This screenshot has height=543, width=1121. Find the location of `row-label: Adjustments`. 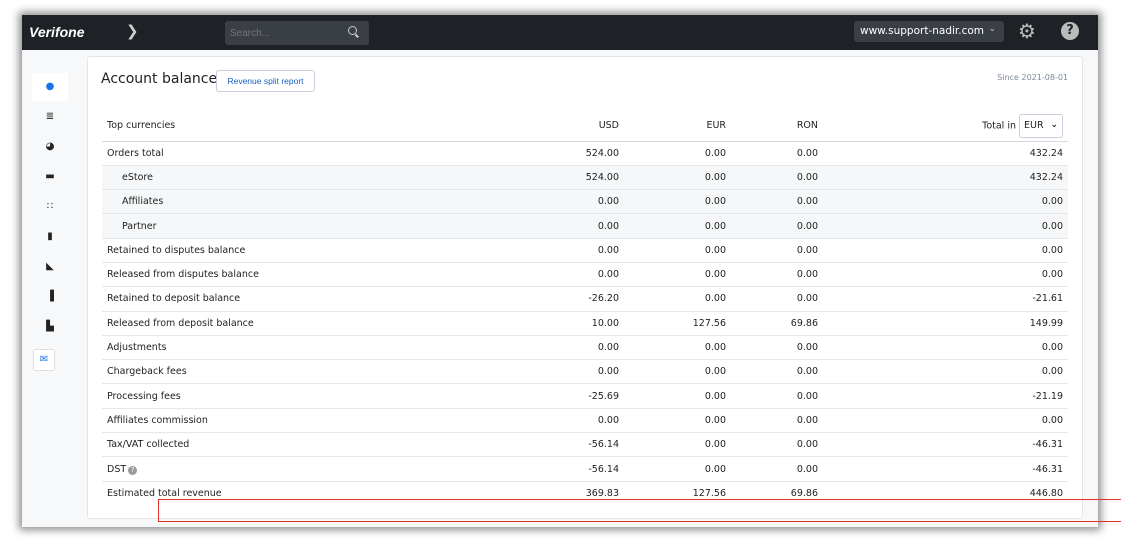

row-label: Adjustments is located at coordinates (312, 348).